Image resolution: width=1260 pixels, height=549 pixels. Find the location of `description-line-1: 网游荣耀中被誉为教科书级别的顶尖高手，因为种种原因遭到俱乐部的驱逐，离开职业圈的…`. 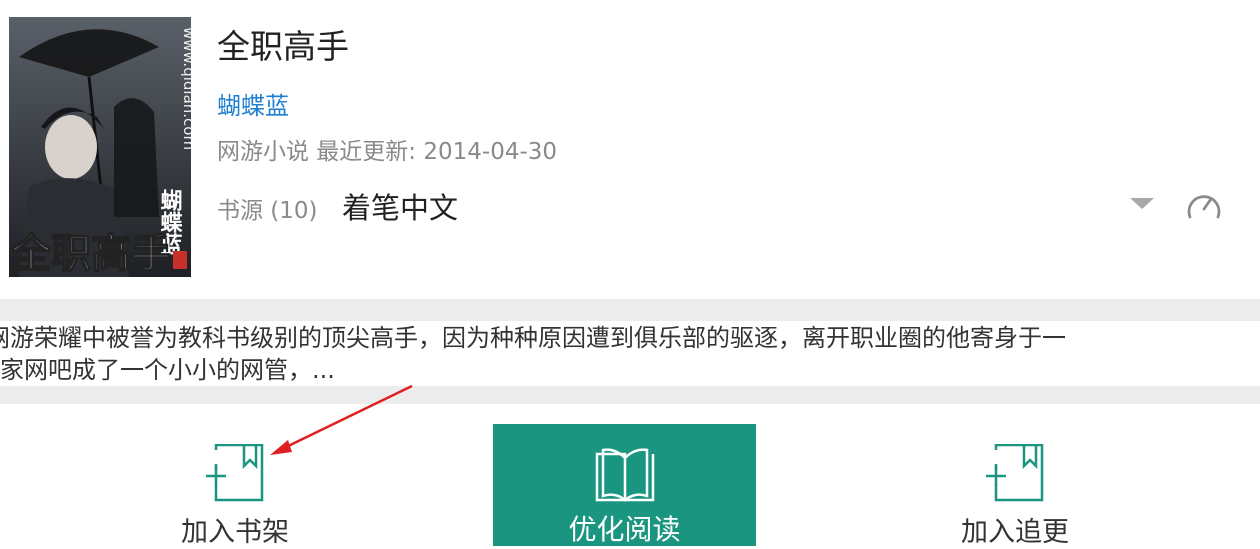

description-line-1: 网游荣耀中被誉为教科书级别的顶尖高手，因为种种原因遭到俱乐部的驱逐，离开职业圈的… is located at coordinates (533, 338).